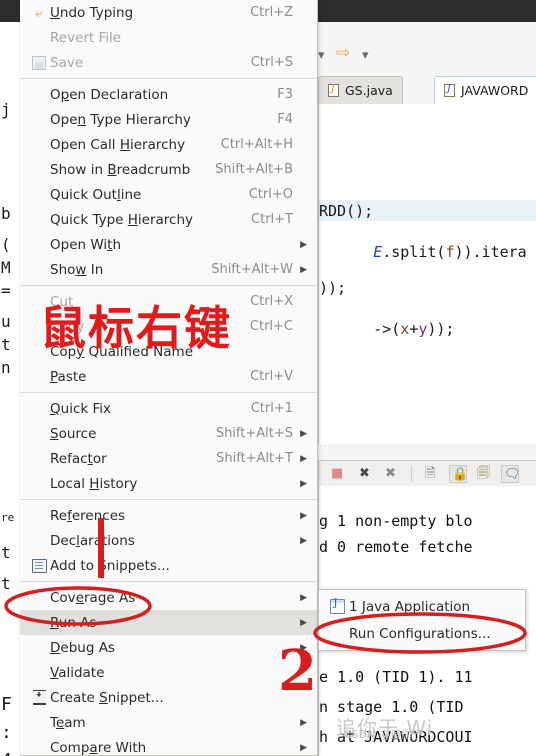 This screenshot has width=536, height=756. What do you see at coordinates (426, 55) in the screenshot?
I see `editor-toolbar: ▾ ⇨ ▾` at bounding box center [426, 55].